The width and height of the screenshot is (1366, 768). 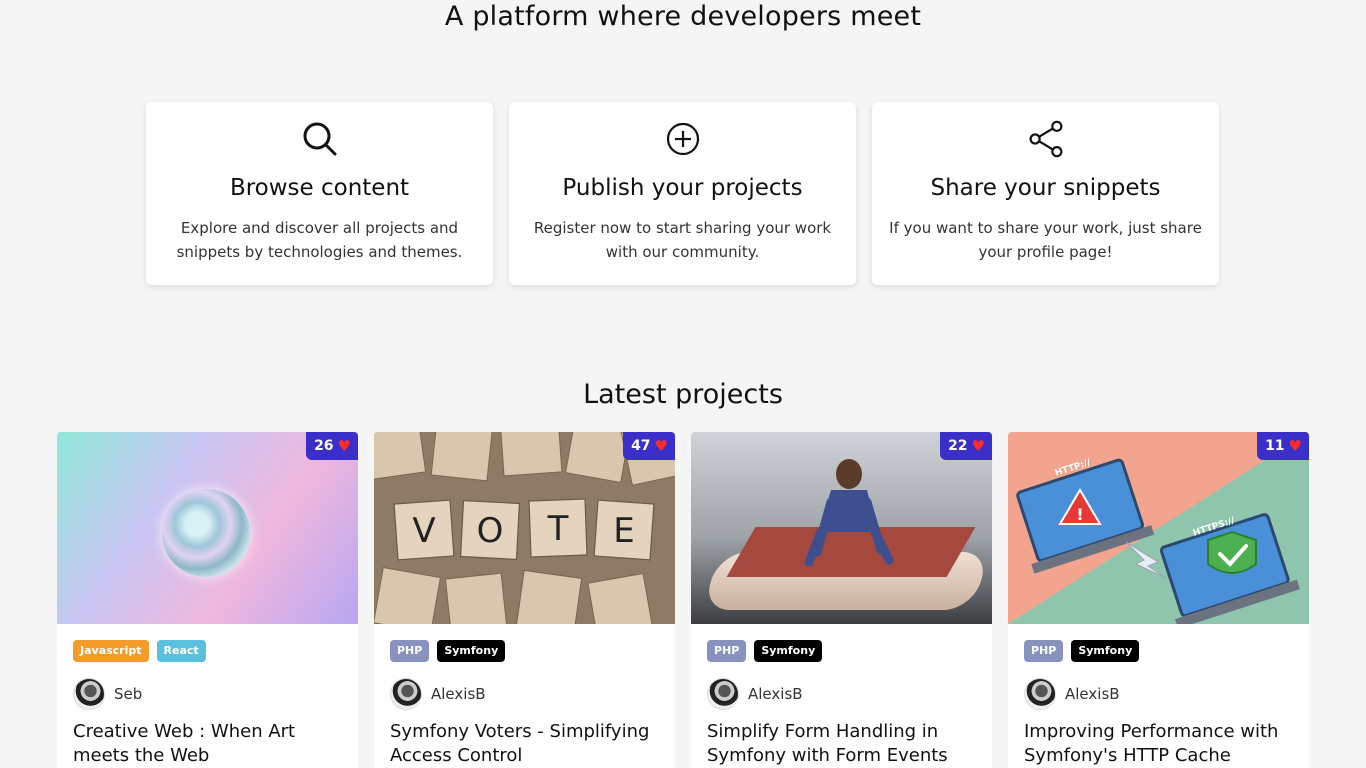 What do you see at coordinates (1045, 188) in the screenshot?
I see `feature-title: Share your snippets` at bounding box center [1045, 188].